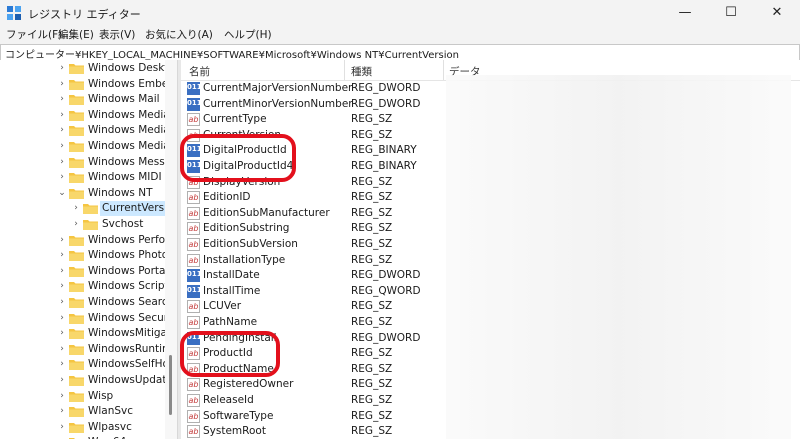  I want to click on tree-item: › Windows Photo V, so click(82, 255).